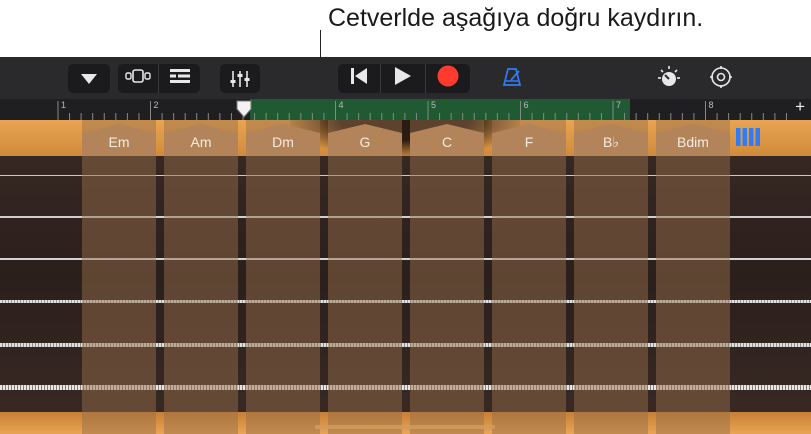 This screenshot has width=811, height=434. I want to click on chevron-down-icon, so click(89, 78).